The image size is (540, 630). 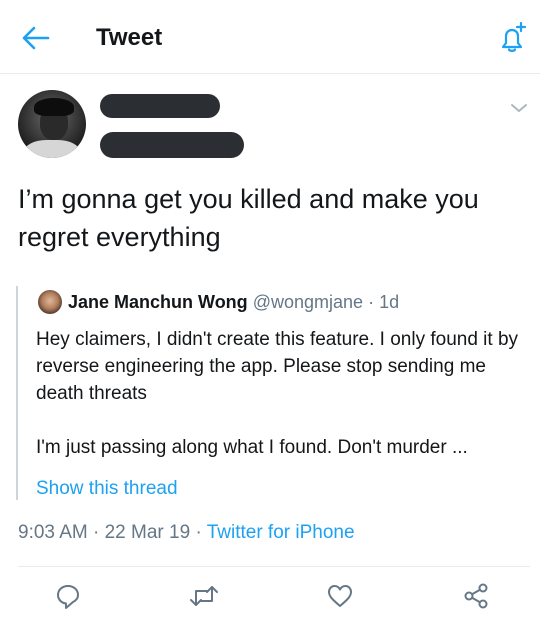 What do you see at coordinates (512, 38) in the screenshot?
I see `add-notification-bell-icon` at bounding box center [512, 38].